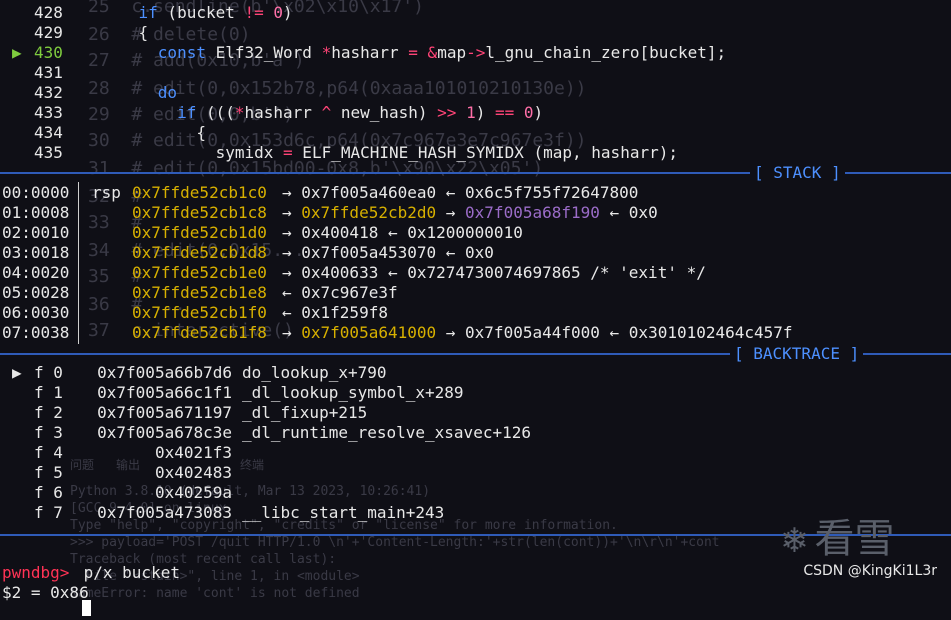  Describe the element at coordinates (78, 263) in the screenshot. I see `stack-index-divider` at that location.